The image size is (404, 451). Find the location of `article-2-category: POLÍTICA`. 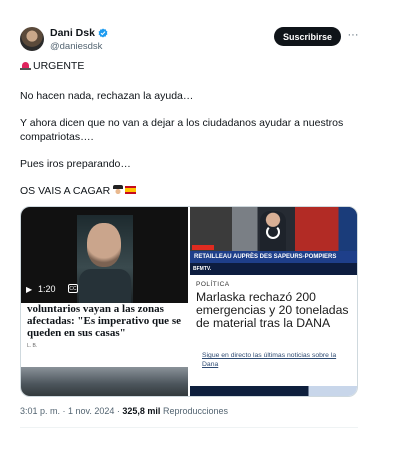

article-2-category: POLÍTICA is located at coordinates (213, 284).